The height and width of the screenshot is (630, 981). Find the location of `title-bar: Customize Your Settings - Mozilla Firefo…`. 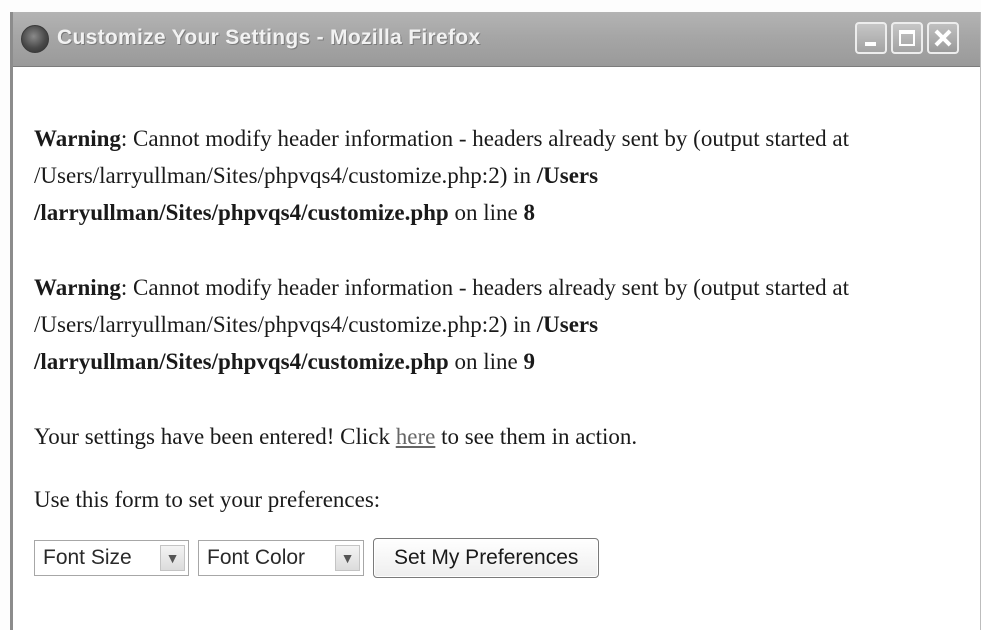

title-bar: Customize Your Settings - Mozilla Firefo… is located at coordinates (496, 39).